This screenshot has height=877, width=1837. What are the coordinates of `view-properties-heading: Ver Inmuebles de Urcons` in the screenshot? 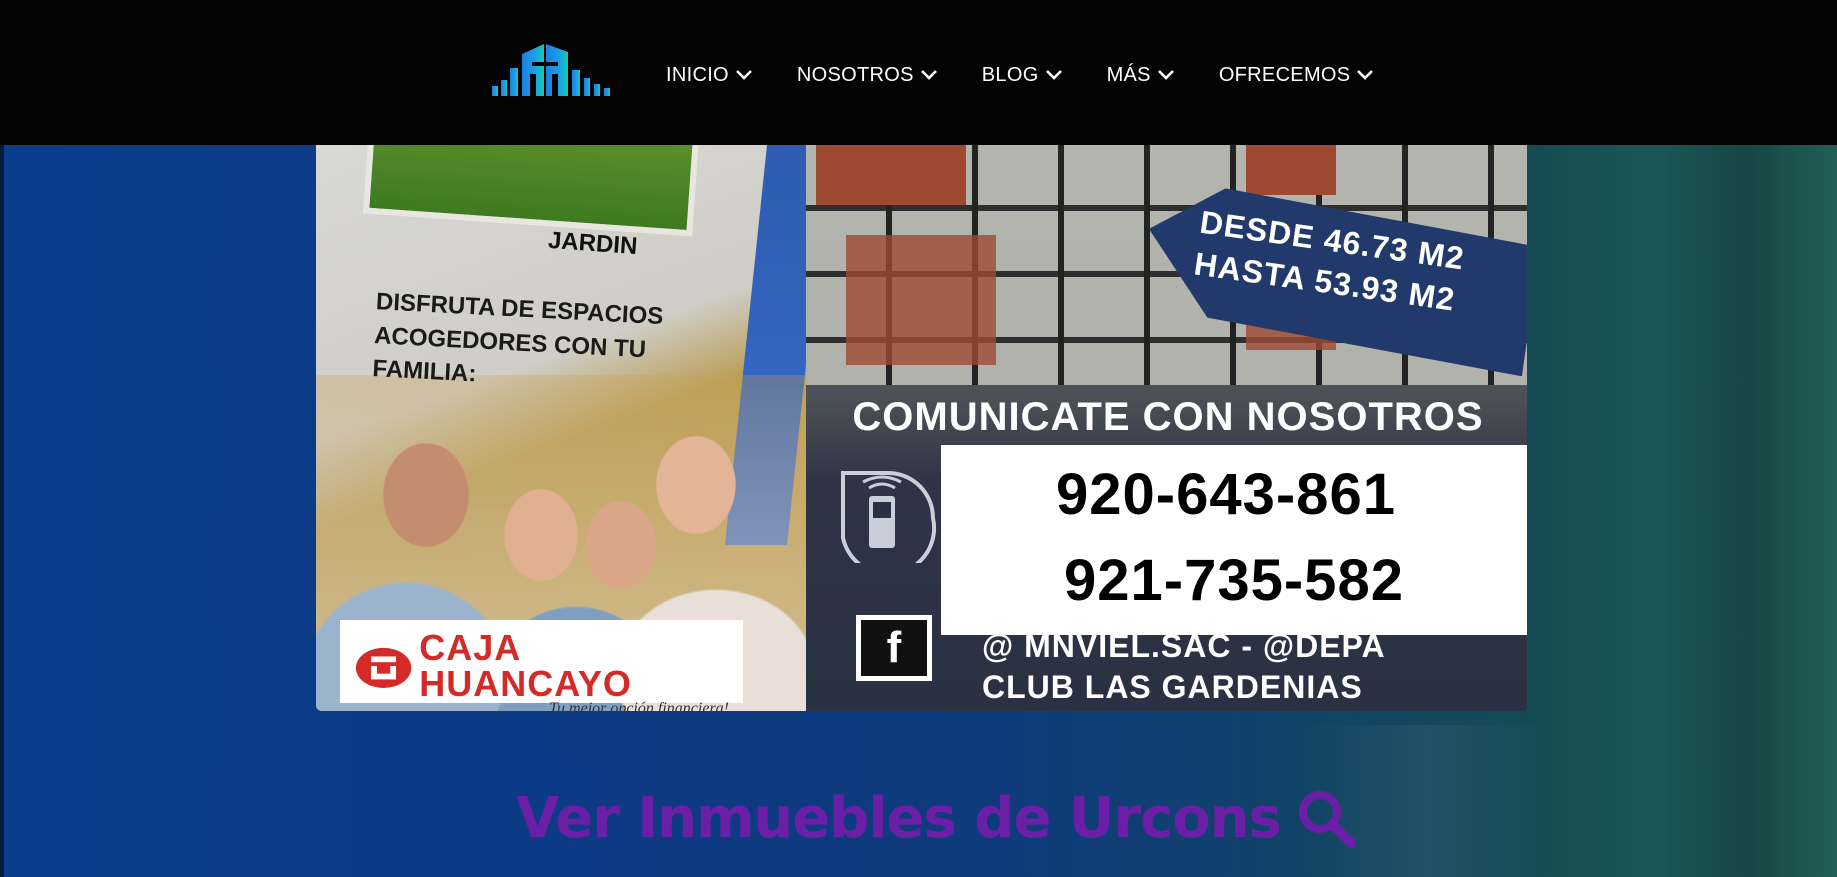 It's located at (899, 818).